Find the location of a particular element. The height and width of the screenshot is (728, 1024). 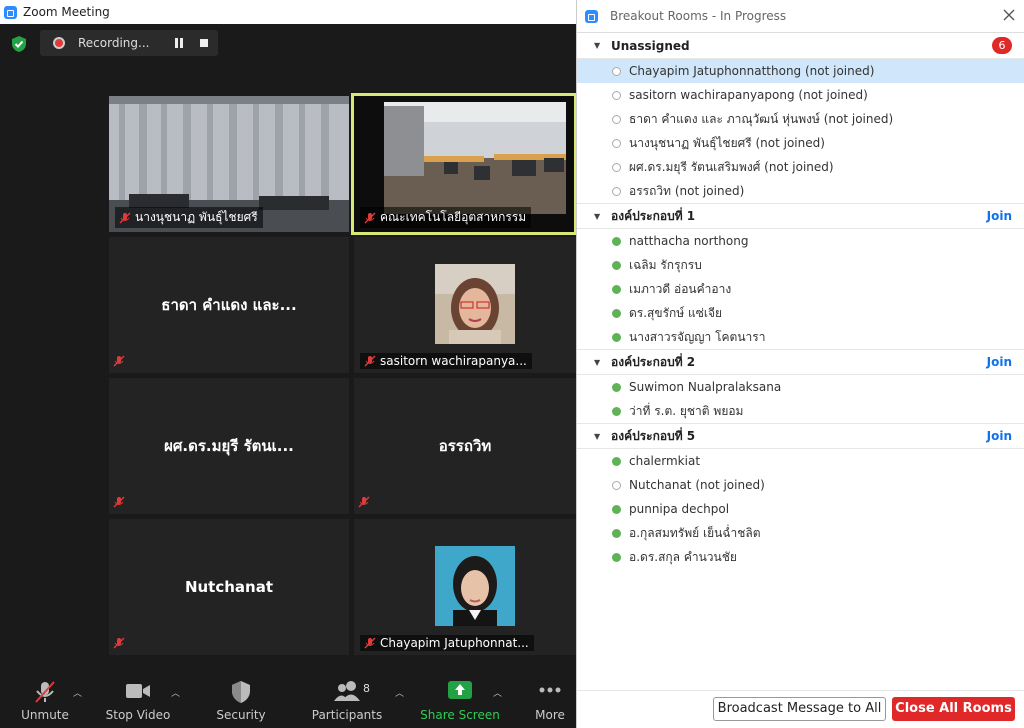

breakout-member-row: Nutchanat (not joined) is located at coordinates (800, 485).